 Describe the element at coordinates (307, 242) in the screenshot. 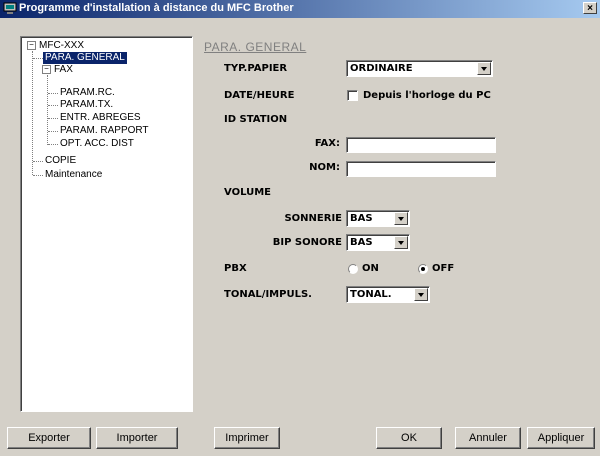

I see `bip-sonore-label: BIP SONORE` at that location.